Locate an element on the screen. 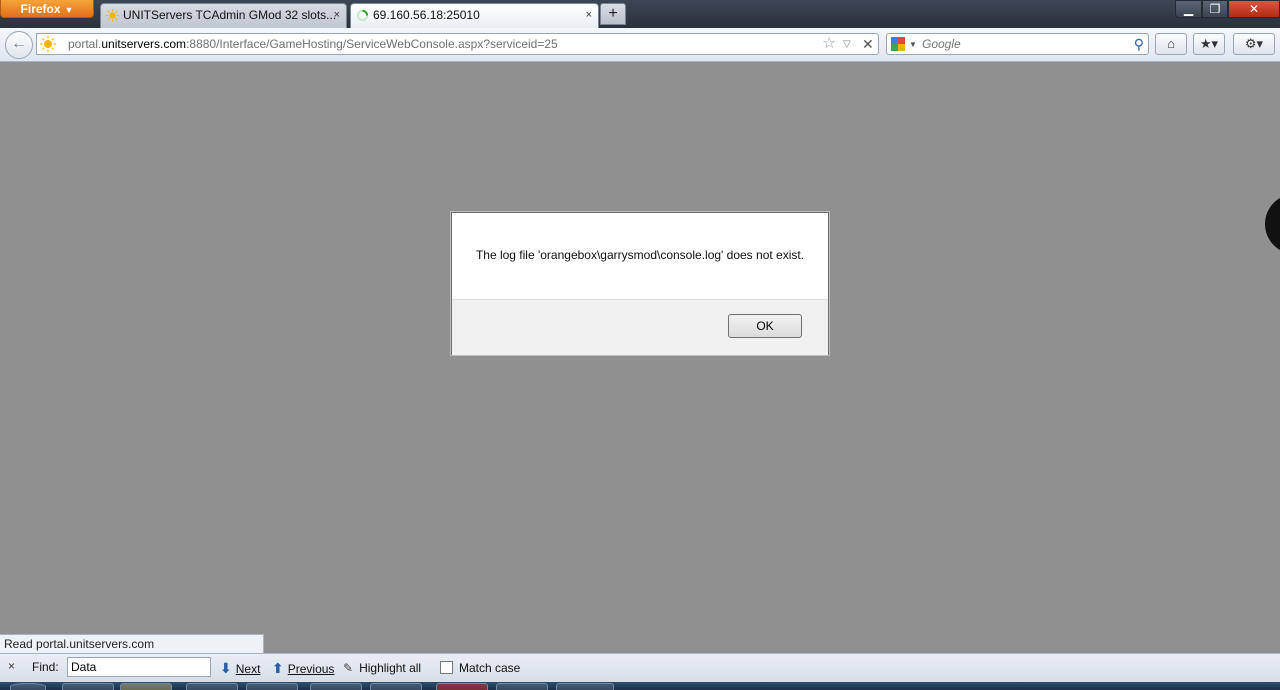 This screenshot has width=1280, height=690. url-prefix: portal. is located at coordinates (85, 44).